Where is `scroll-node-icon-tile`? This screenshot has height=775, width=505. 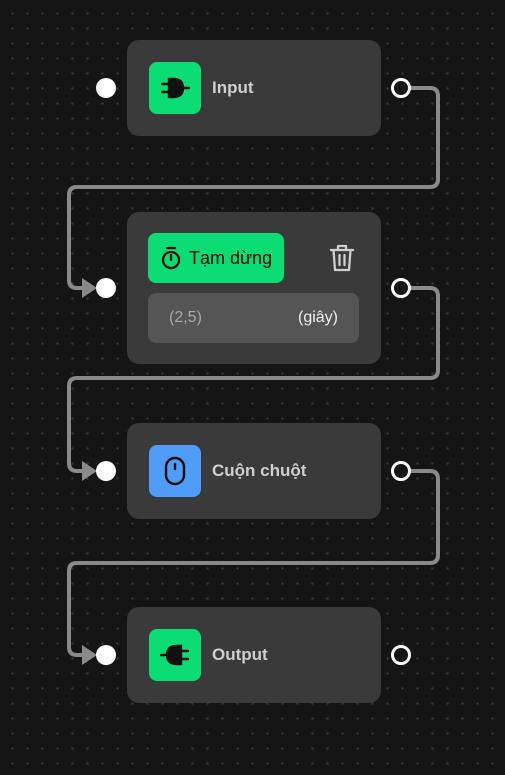 scroll-node-icon-tile is located at coordinates (175, 471).